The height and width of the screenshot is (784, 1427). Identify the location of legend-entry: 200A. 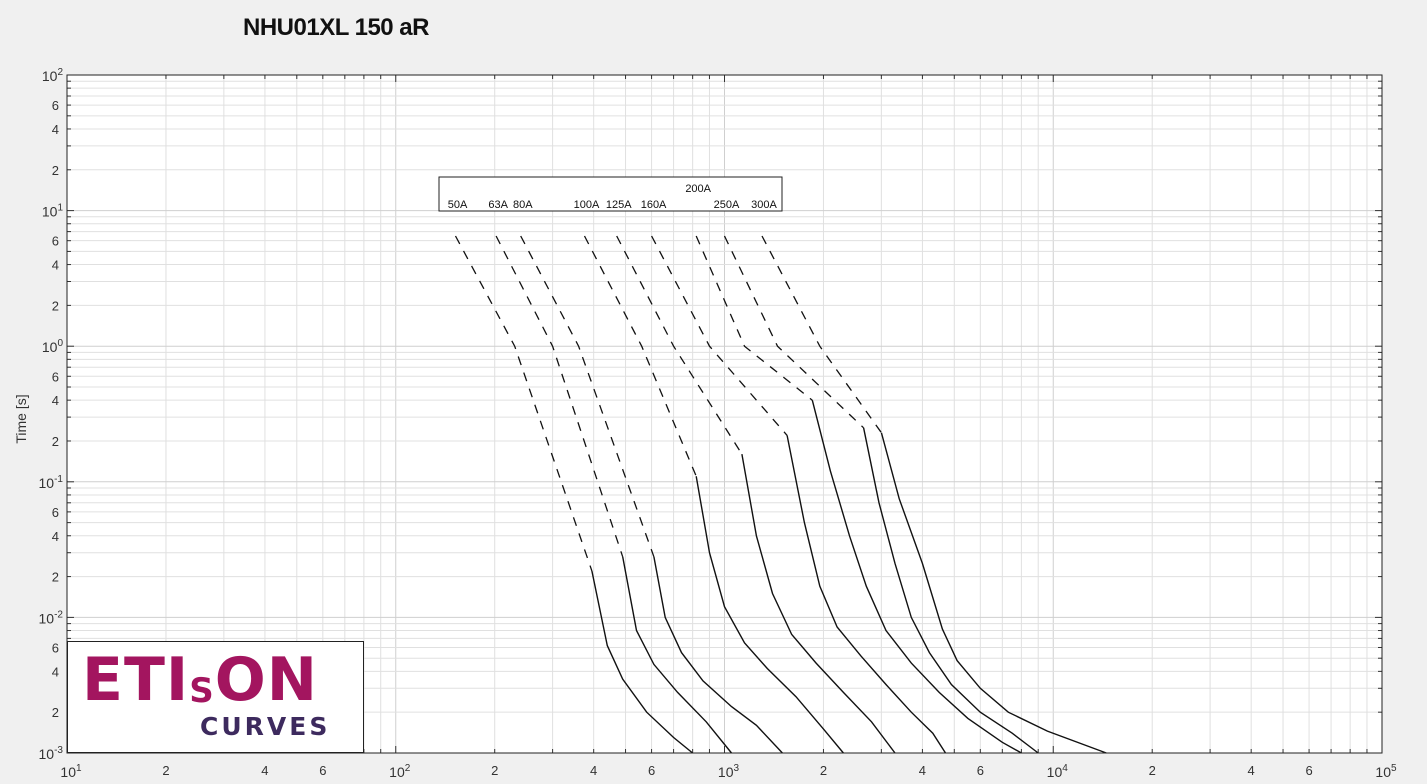
(698, 189).